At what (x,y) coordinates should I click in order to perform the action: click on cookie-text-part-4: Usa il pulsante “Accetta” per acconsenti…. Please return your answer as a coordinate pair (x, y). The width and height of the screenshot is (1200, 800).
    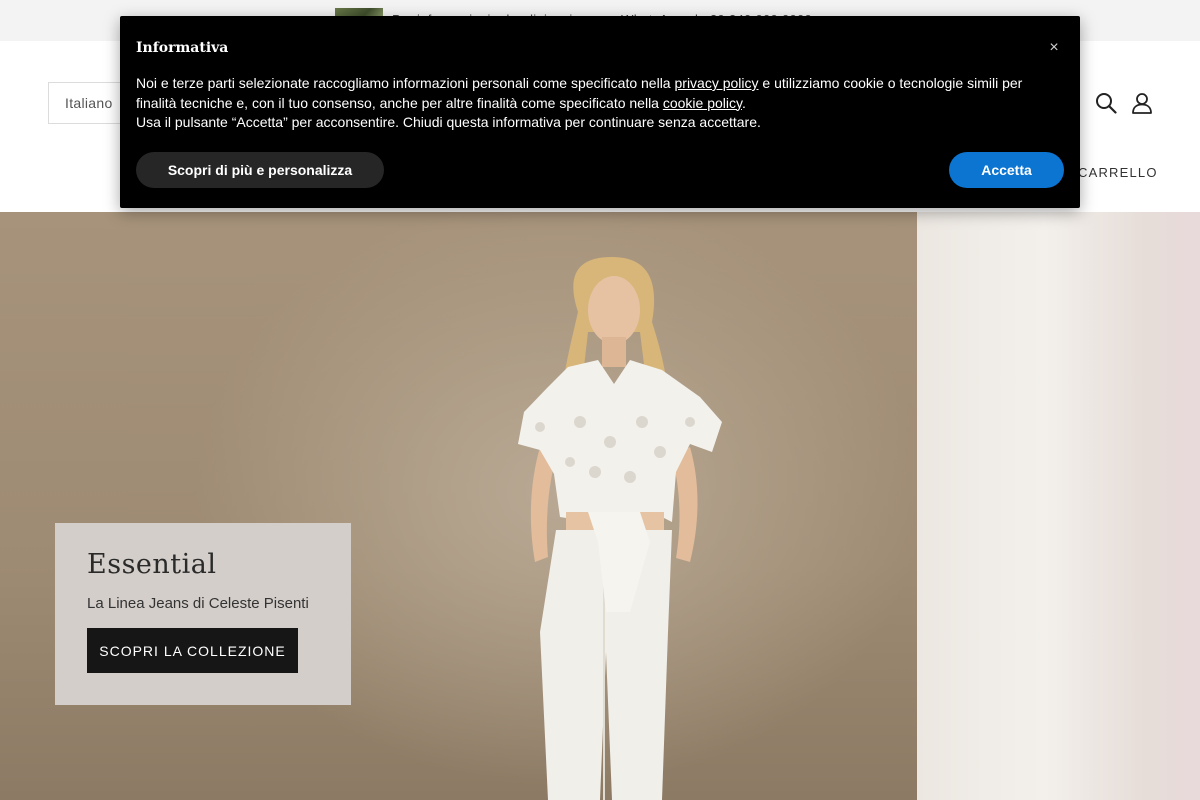
    Looking at the image, I should click on (448, 122).